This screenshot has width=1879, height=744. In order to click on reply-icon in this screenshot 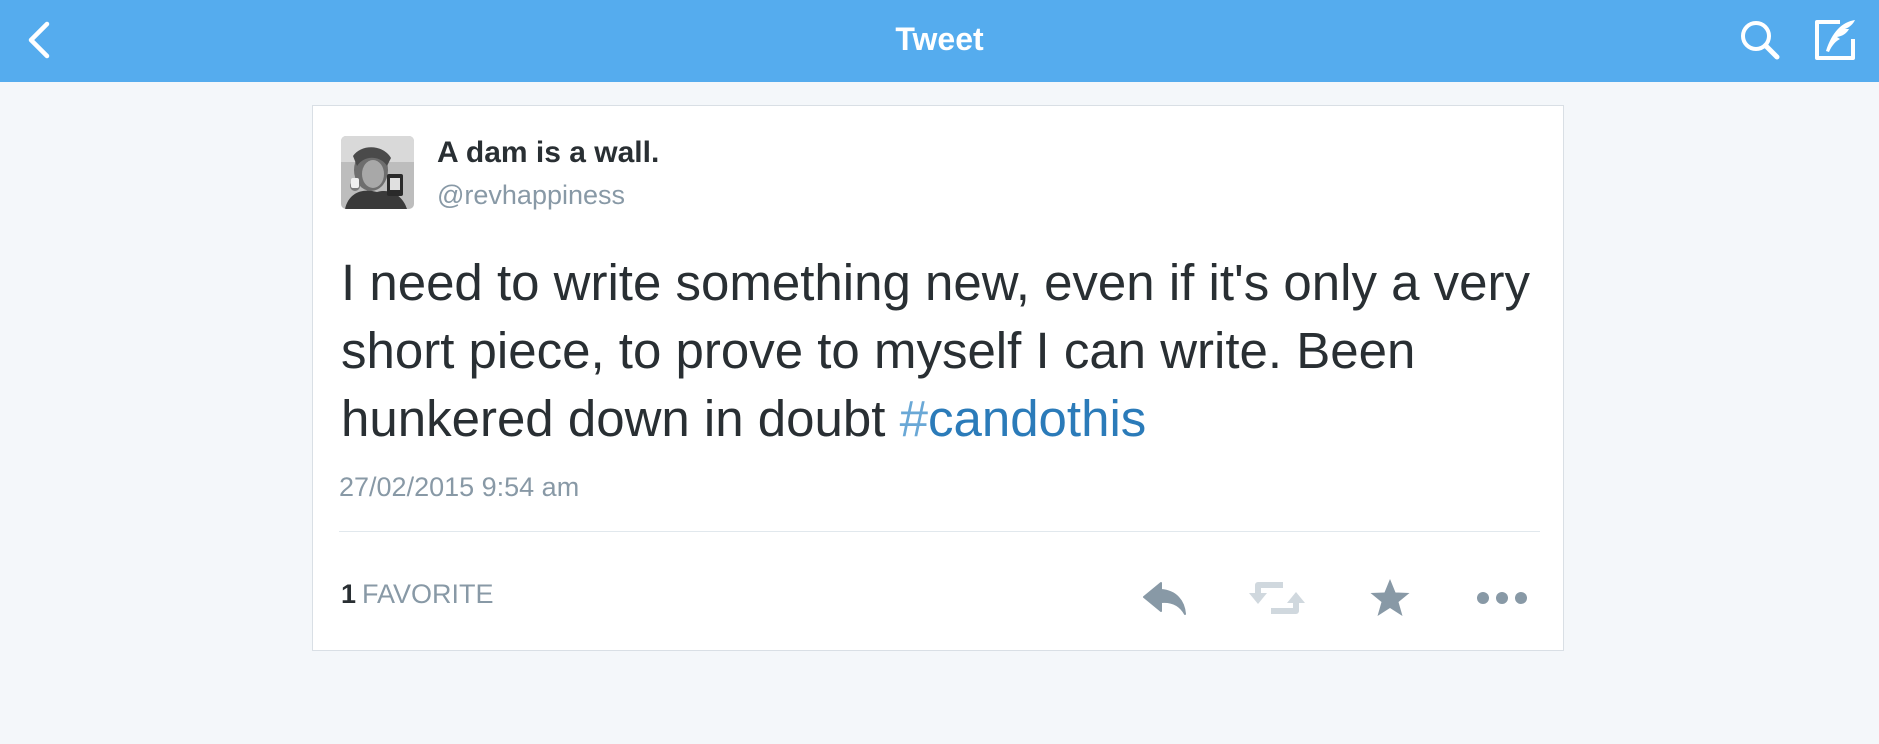, I will do `click(1164, 598)`.